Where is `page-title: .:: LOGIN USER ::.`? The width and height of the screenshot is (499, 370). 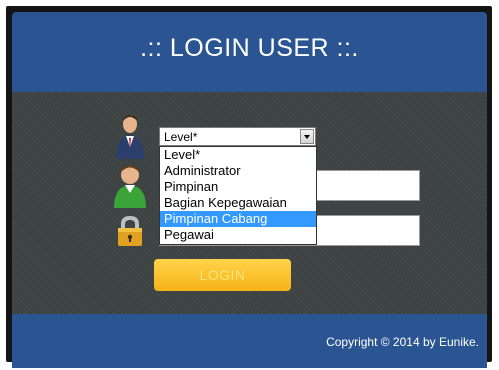 page-title: .:: LOGIN USER ::. is located at coordinates (249, 48).